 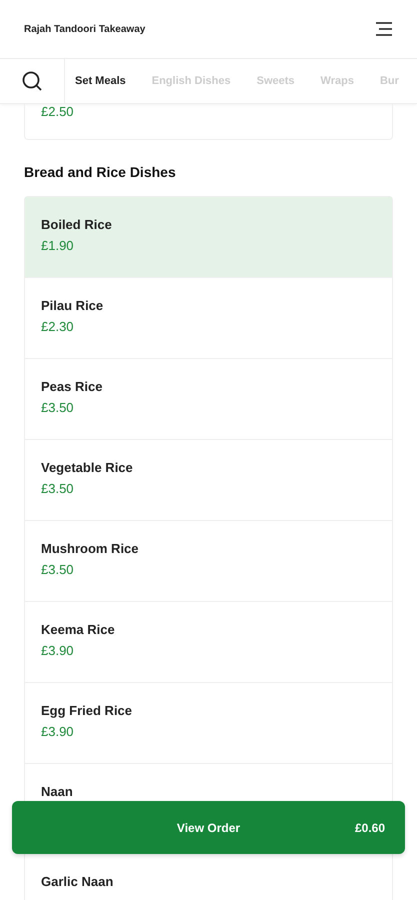 I want to click on search-icon, so click(x=32, y=81).